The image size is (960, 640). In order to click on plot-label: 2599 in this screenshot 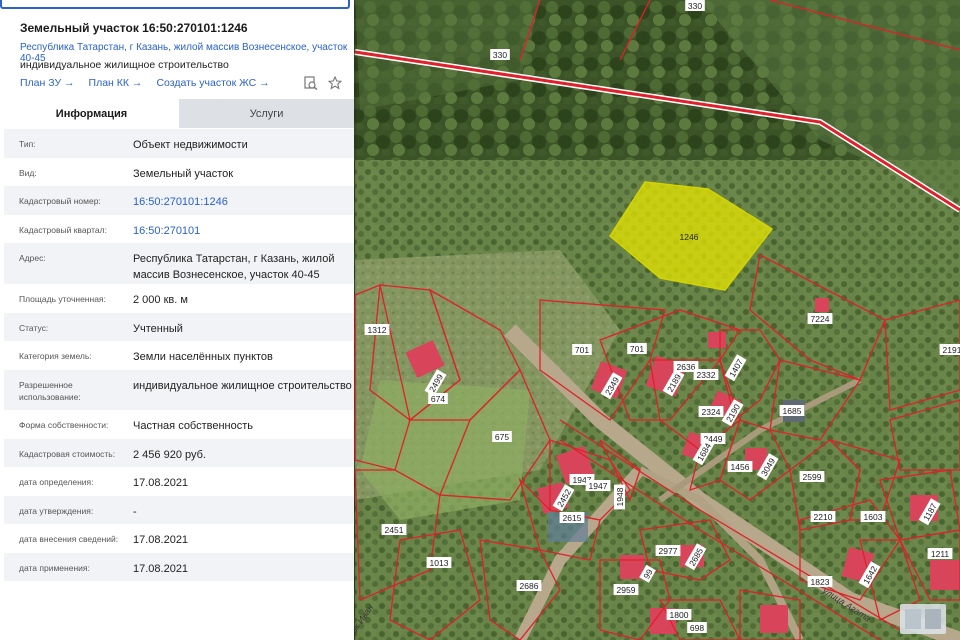, I will do `click(812, 476)`.